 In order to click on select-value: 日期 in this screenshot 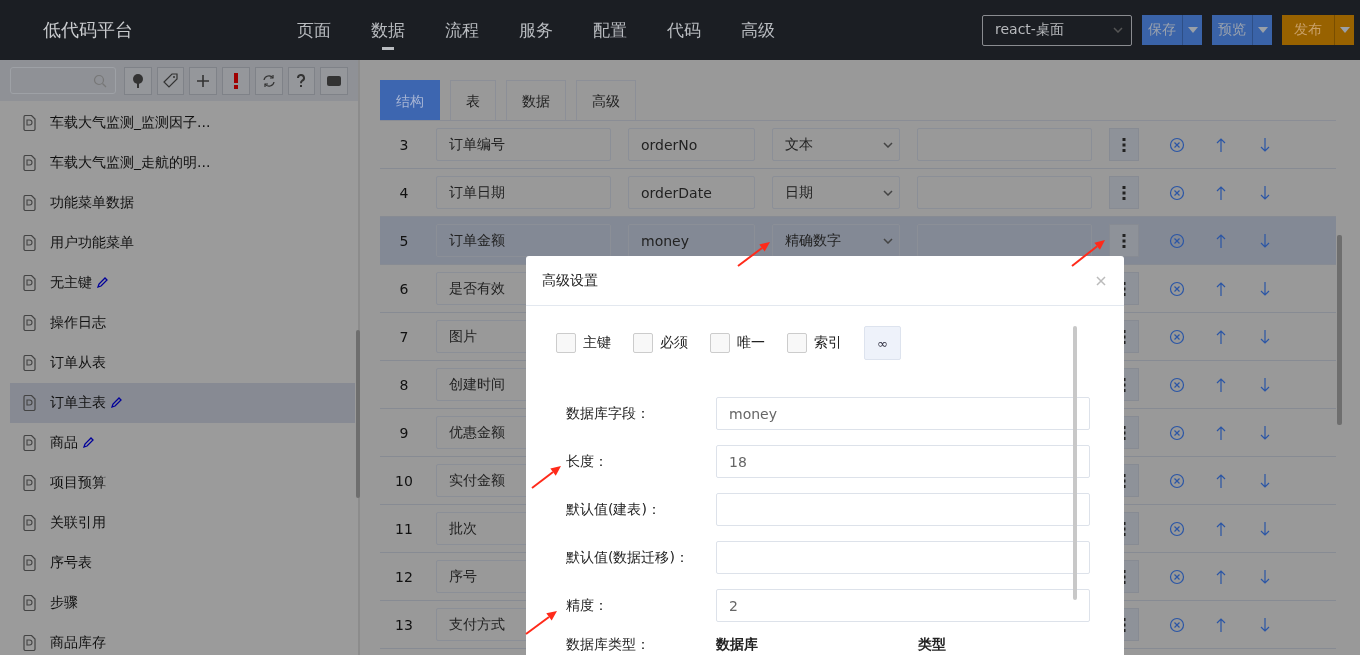, I will do `click(799, 192)`.